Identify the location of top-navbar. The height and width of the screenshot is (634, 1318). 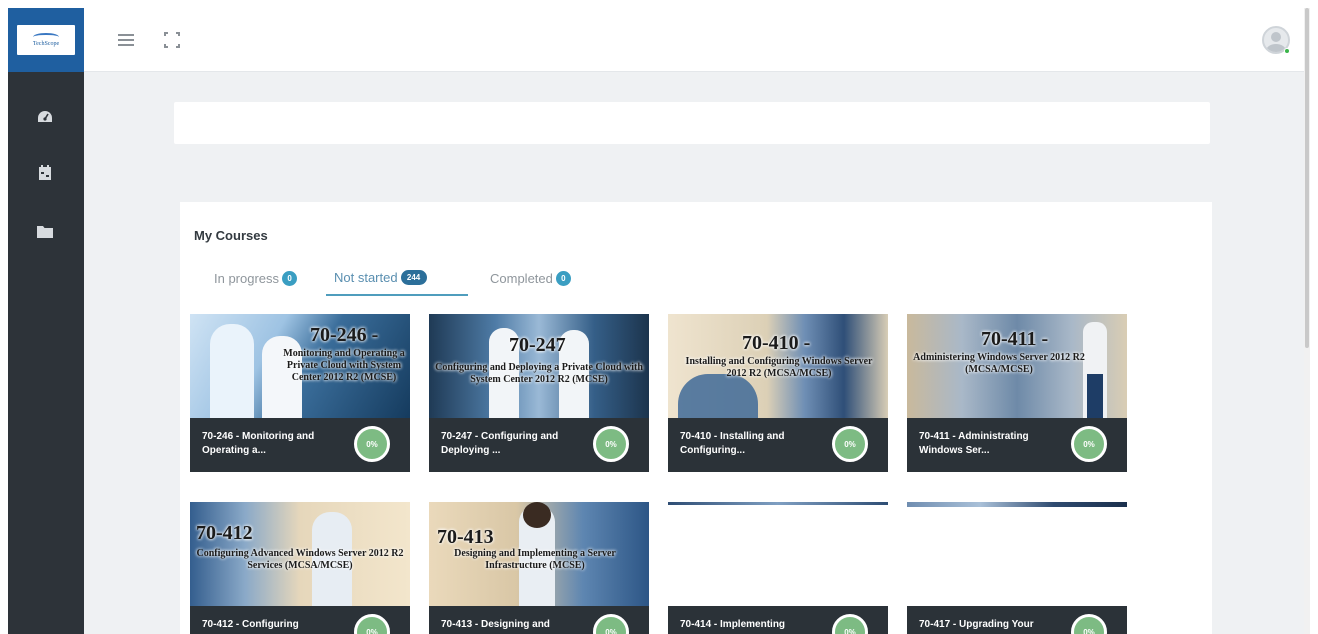
(697, 40).